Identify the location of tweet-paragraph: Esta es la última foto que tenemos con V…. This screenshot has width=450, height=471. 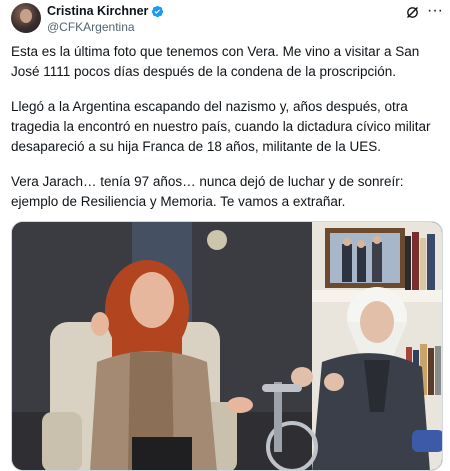
(215, 61).